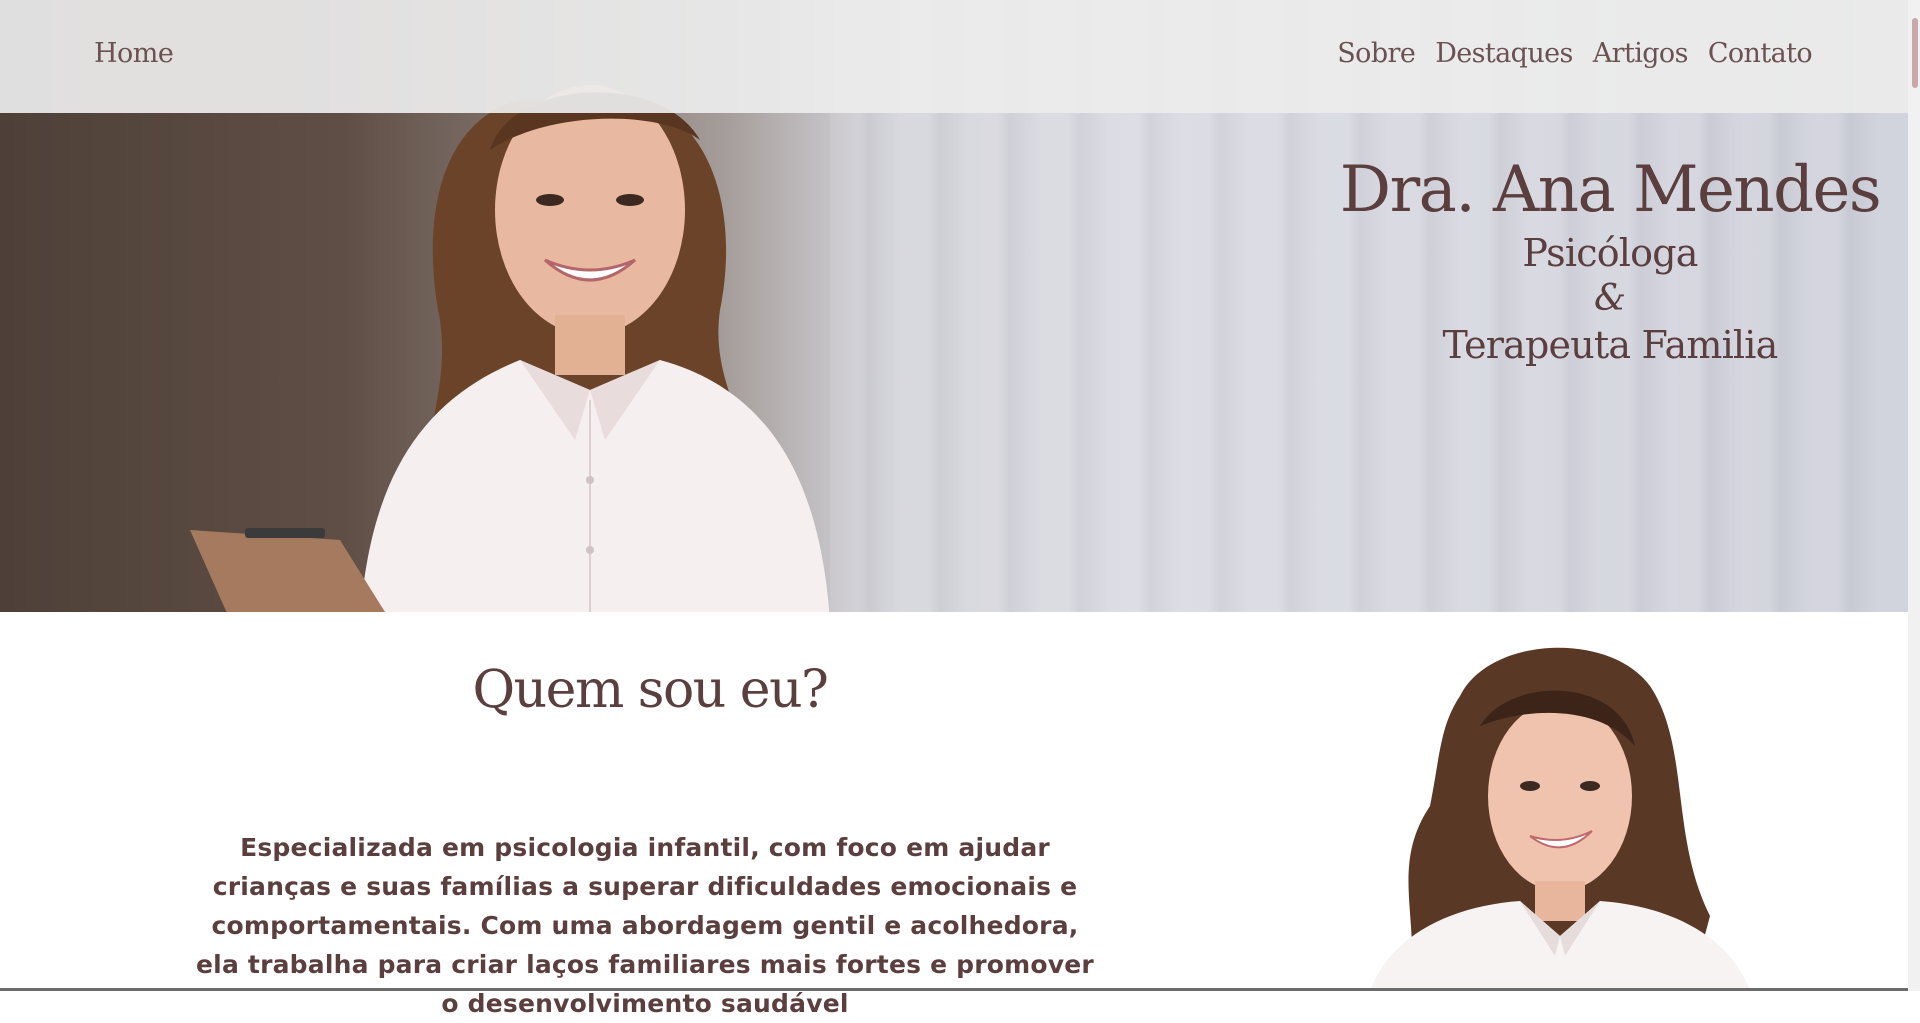 The width and height of the screenshot is (1920, 1023). What do you see at coordinates (1504, 53) in the screenshot?
I see `nav-link-destaques: Destaques` at bounding box center [1504, 53].